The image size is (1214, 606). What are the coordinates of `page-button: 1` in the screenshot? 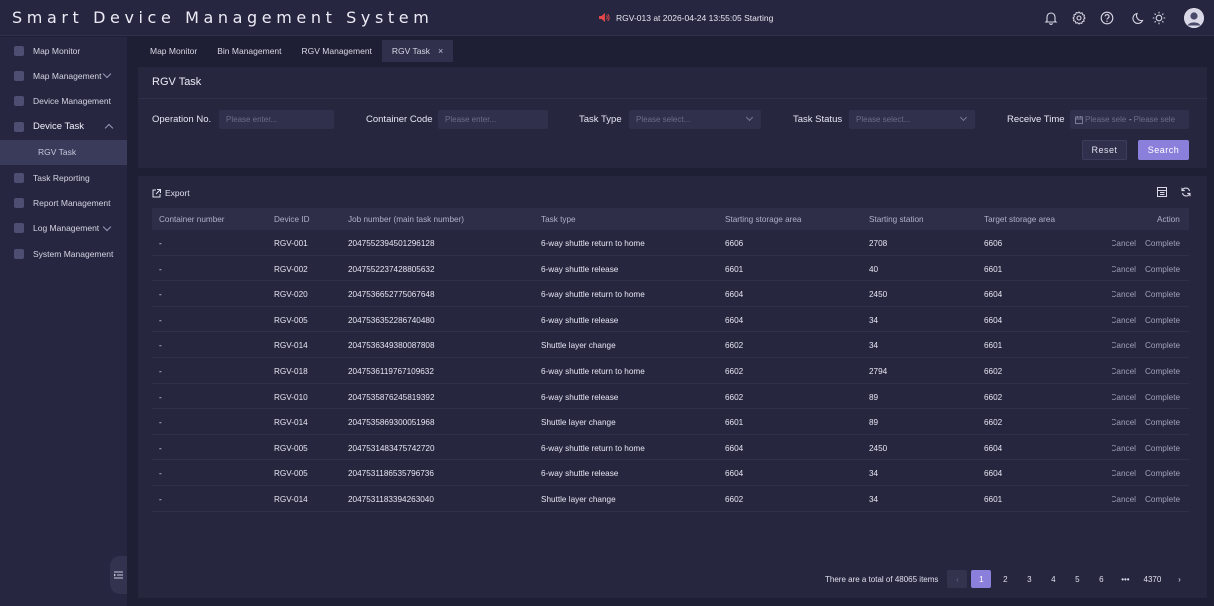 It's located at (981, 579).